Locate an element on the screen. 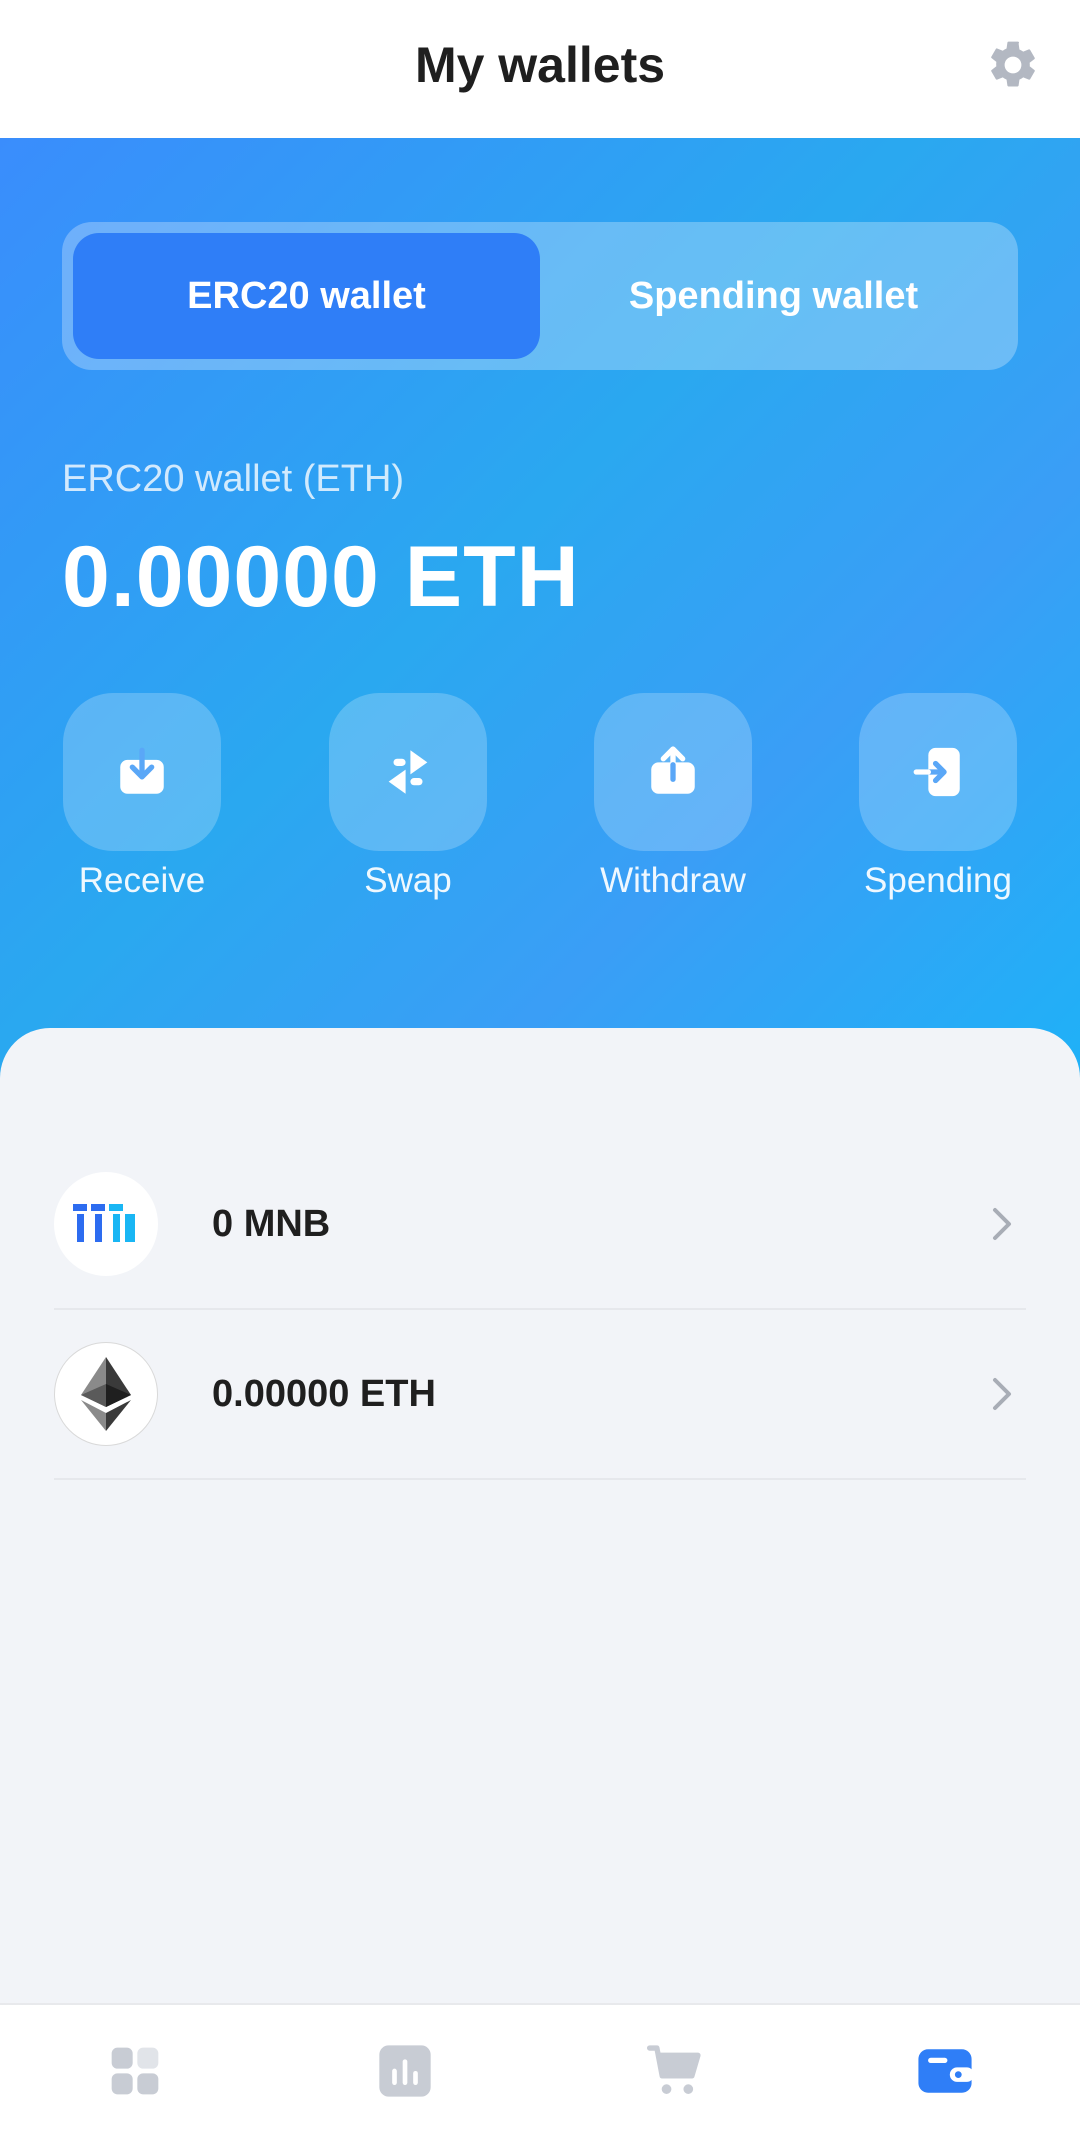 This screenshot has height=2131, width=1080. asset-amount: 0 MNB is located at coordinates (271, 1223).